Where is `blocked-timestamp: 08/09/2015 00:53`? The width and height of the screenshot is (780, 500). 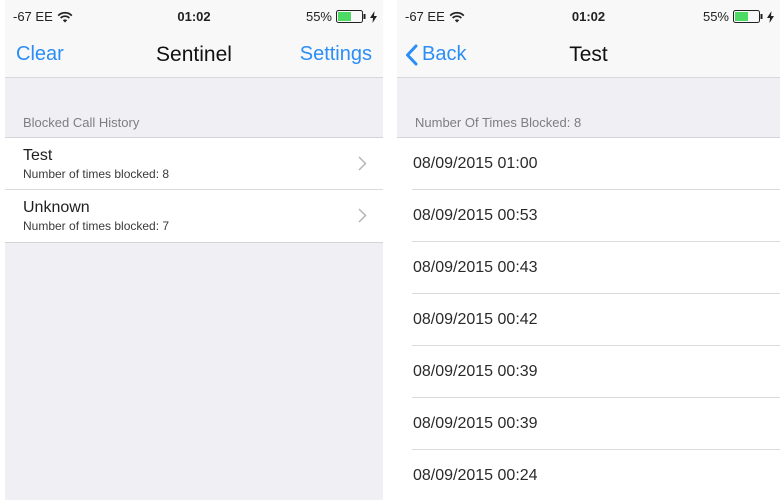 blocked-timestamp: 08/09/2015 00:53 is located at coordinates (475, 215).